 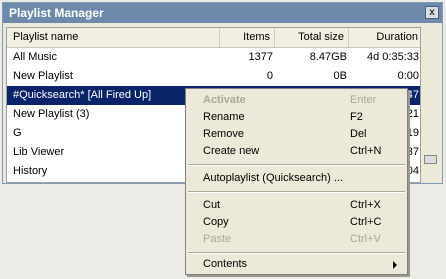 I want to click on column-header-items: Items, so click(x=247, y=37).